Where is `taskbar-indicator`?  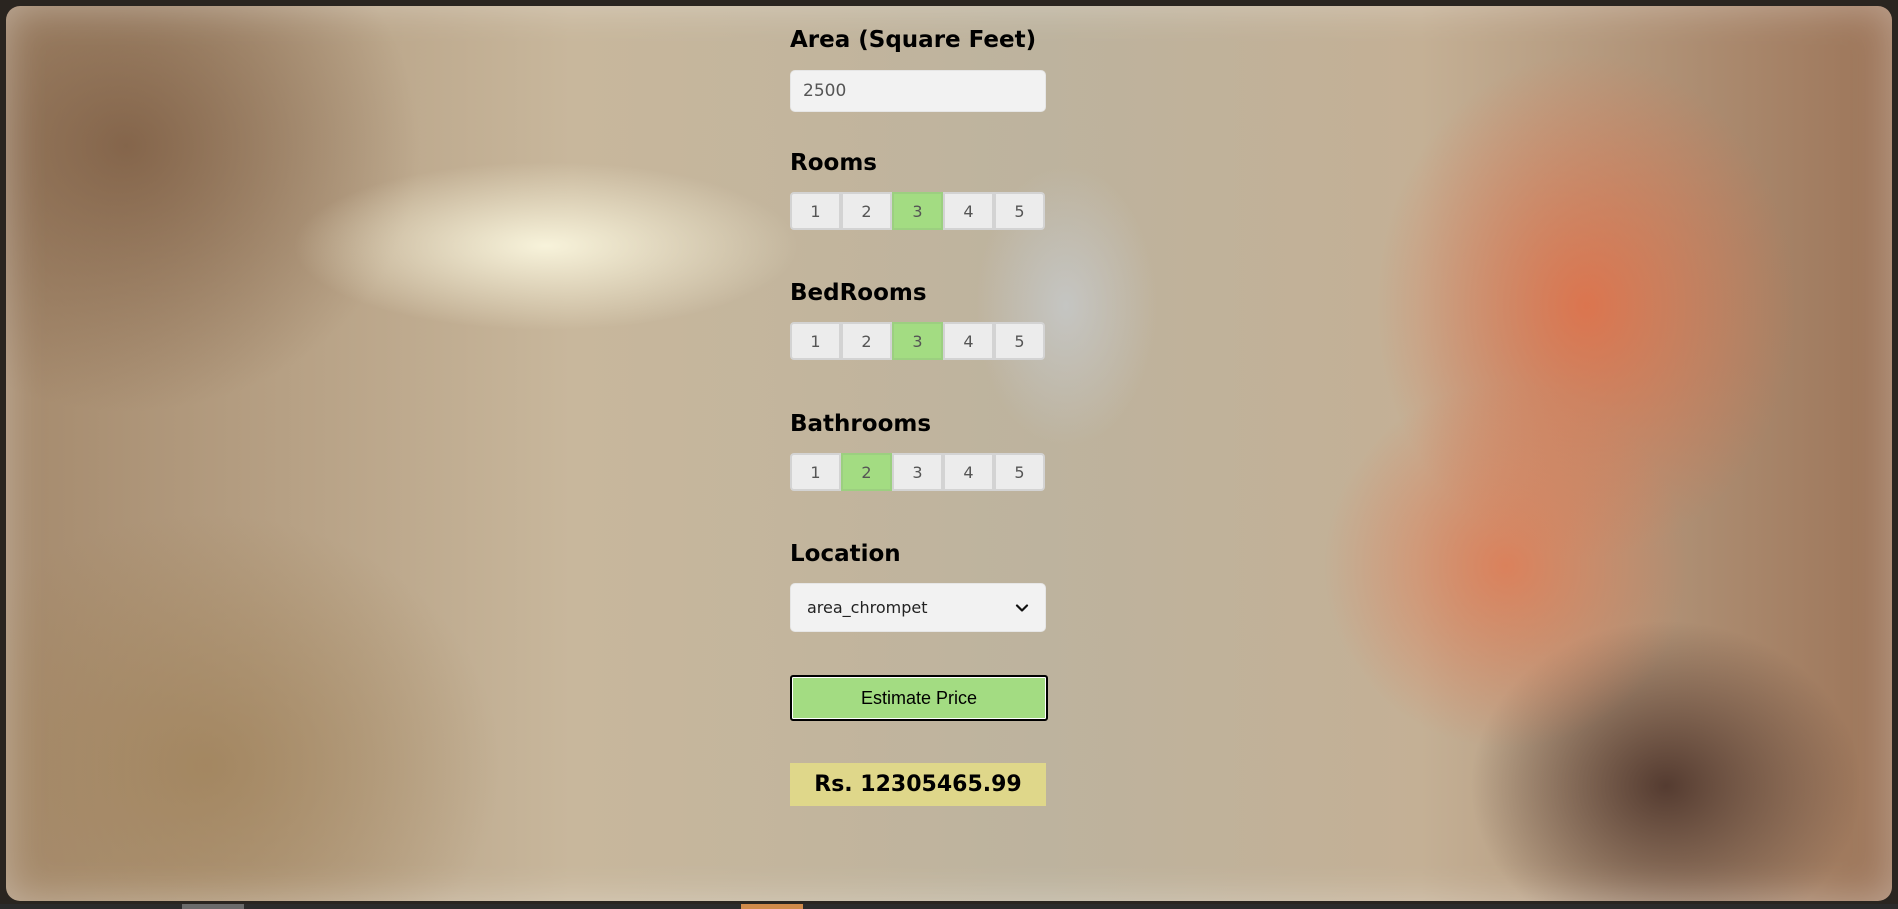 taskbar-indicator is located at coordinates (213, 906).